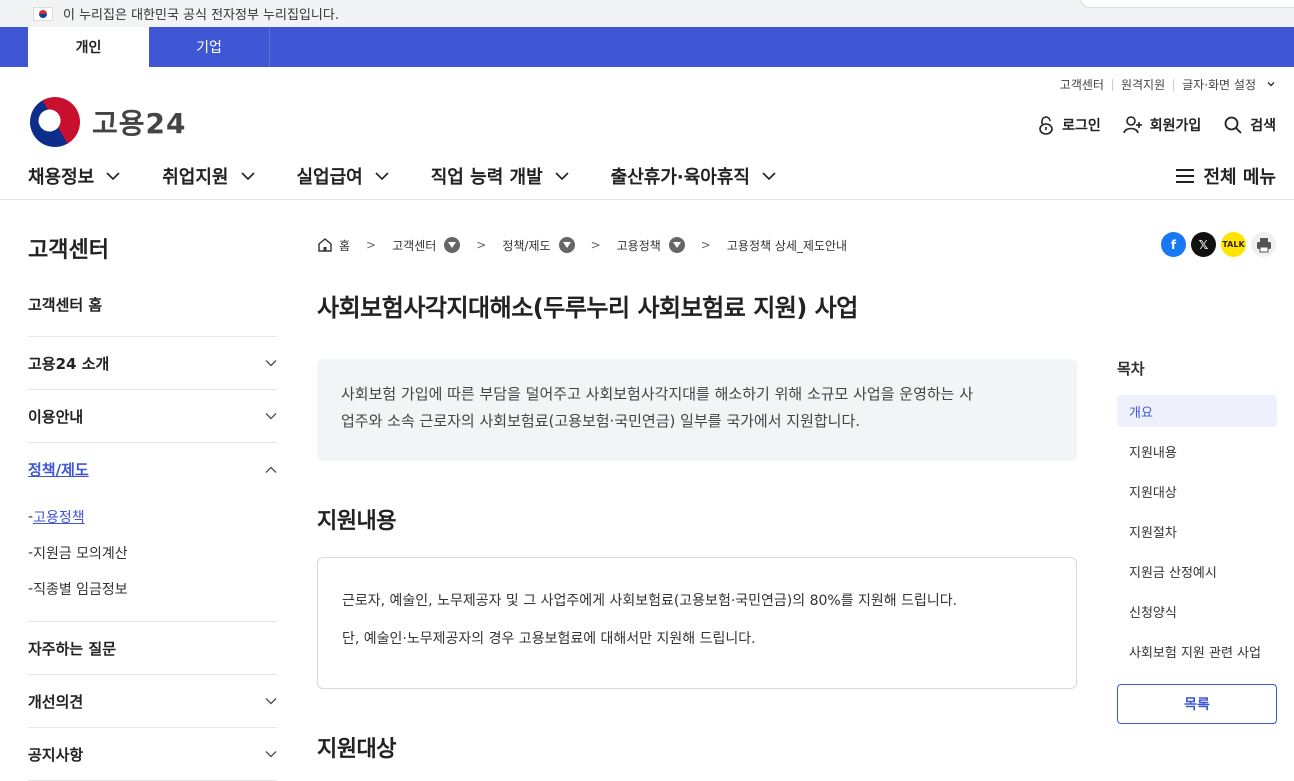  What do you see at coordinates (333, 245) in the screenshot?
I see `breadcrumb-home: 홈` at bounding box center [333, 245].